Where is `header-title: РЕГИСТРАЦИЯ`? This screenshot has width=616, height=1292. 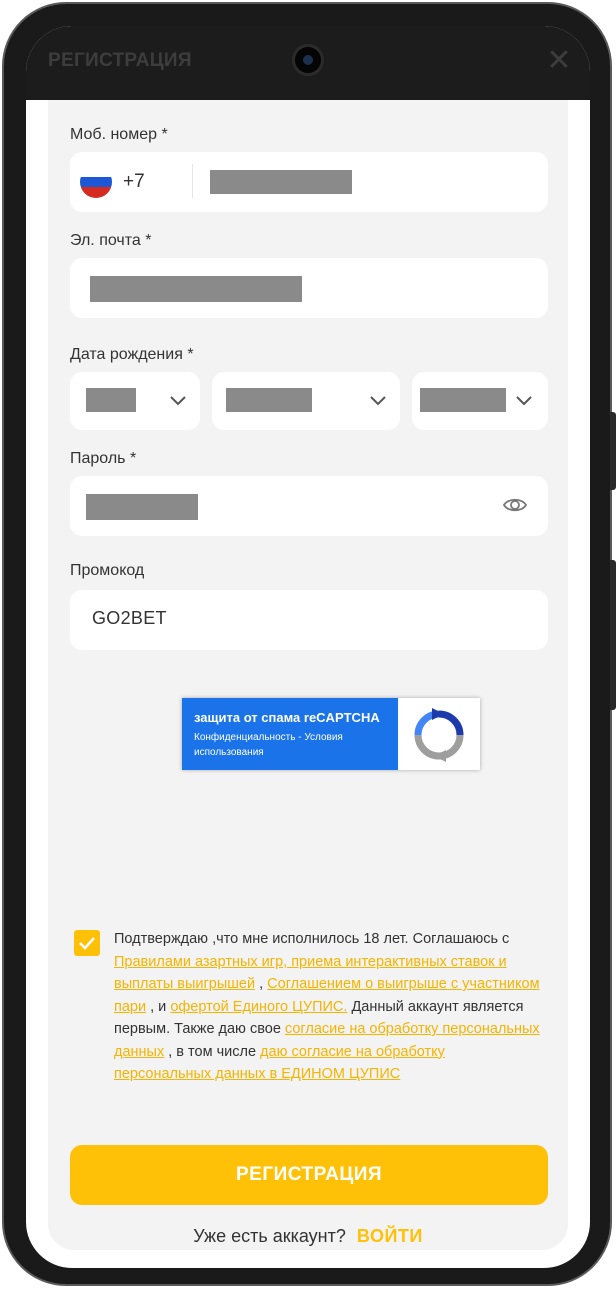 header-title: РЕГИСТРАЦИЯ is located at coordinates (120, 60).